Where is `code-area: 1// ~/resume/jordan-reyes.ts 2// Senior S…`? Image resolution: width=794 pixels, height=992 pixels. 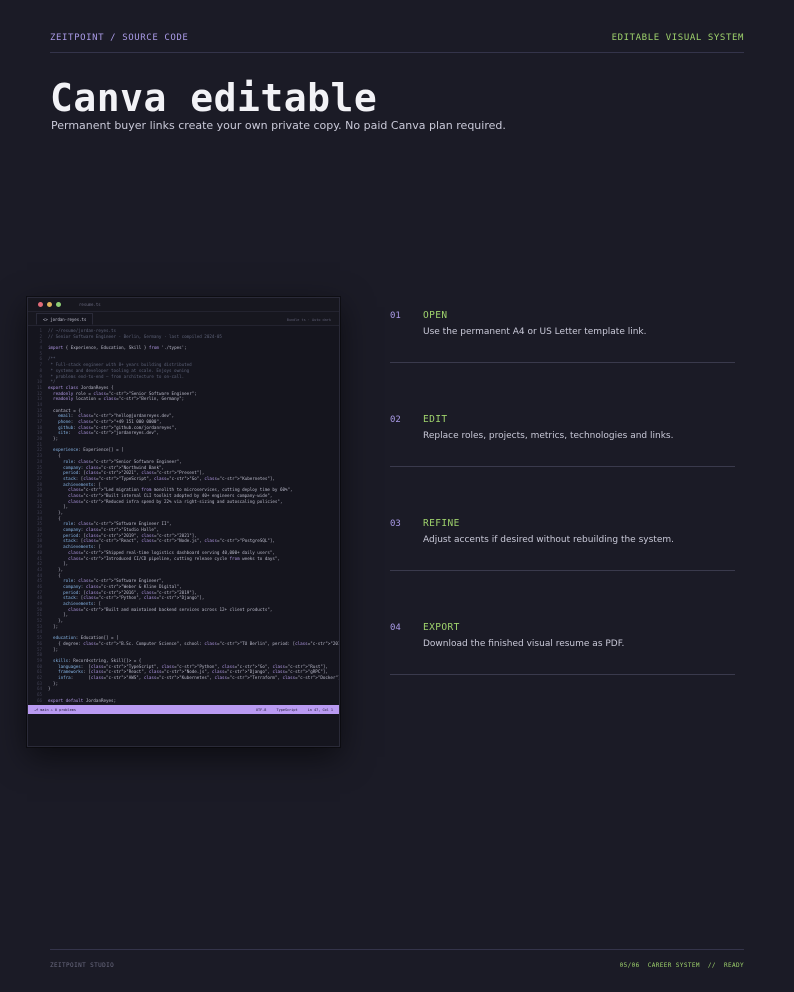 code-area: 1// ~/resume/jordan-reyes.ts 2// Senior S… is located at coordinates (183, 515).